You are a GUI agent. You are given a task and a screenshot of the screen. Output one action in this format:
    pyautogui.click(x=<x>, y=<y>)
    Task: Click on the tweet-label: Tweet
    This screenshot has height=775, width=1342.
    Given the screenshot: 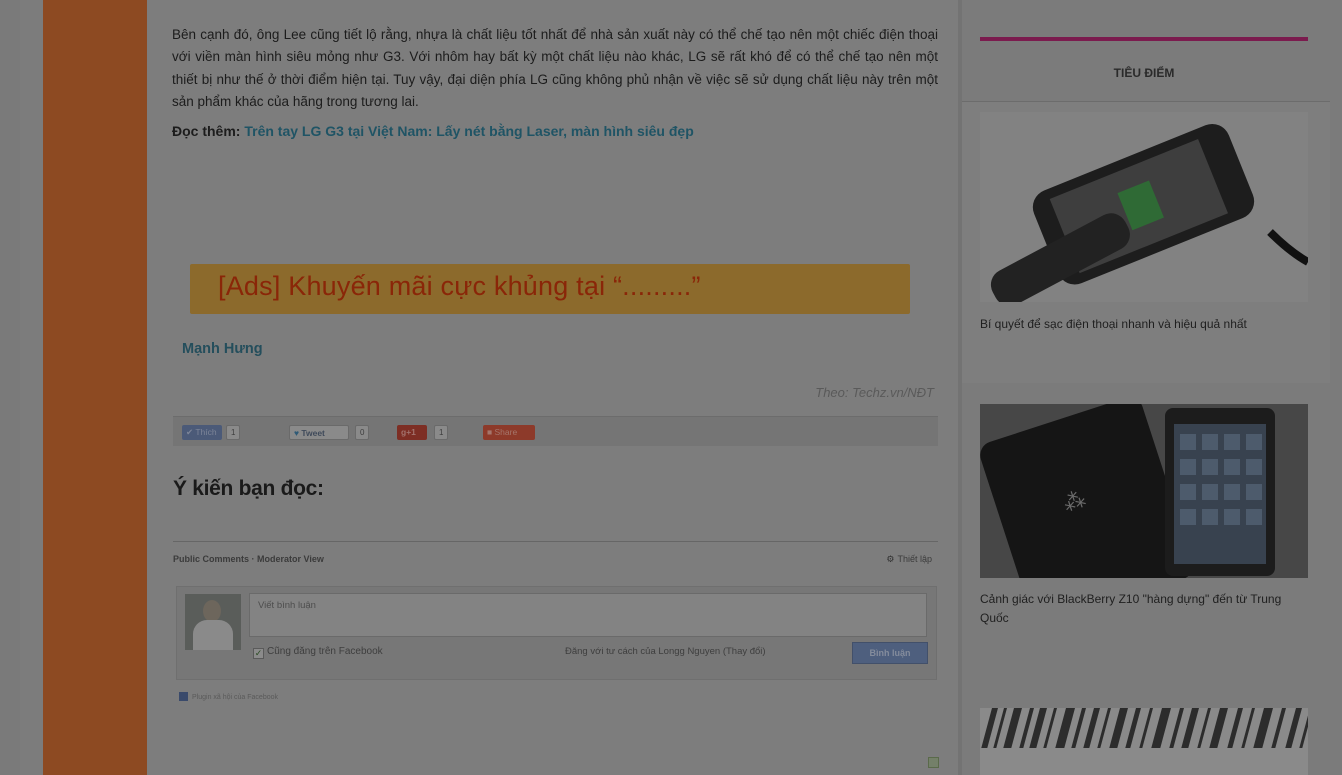 What is the action you would take?
    pyautogui.click(x=313, y=433)
    